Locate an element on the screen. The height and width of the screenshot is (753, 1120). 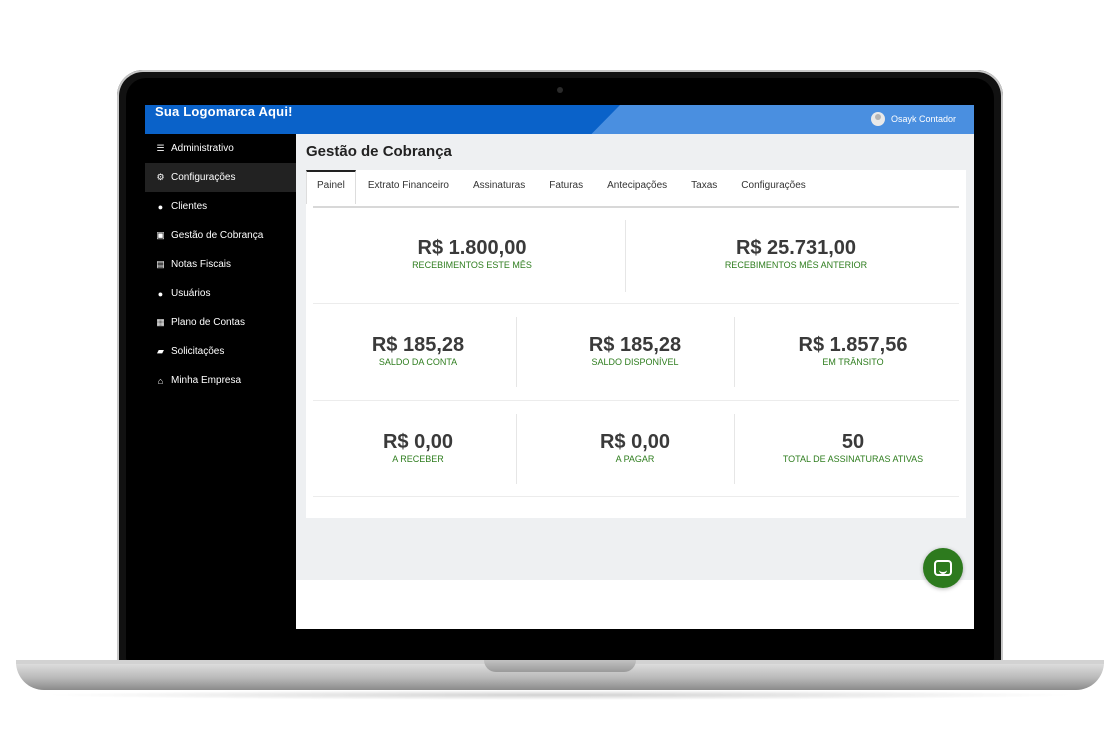
stat-active-subscriptions: 50 TOTAL DE ASSINATURAS ATIVAS is located at coordinates (853, 447).